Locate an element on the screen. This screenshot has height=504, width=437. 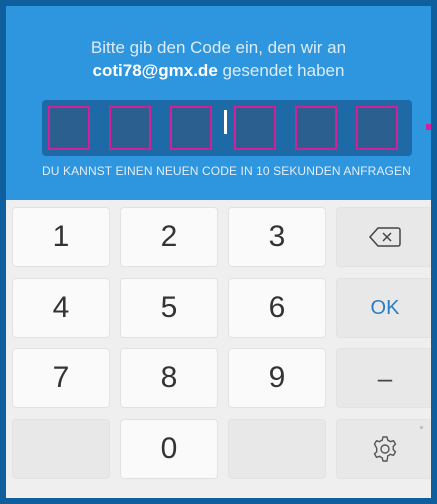
key-1: 1 is located at coordinates (61, 237).